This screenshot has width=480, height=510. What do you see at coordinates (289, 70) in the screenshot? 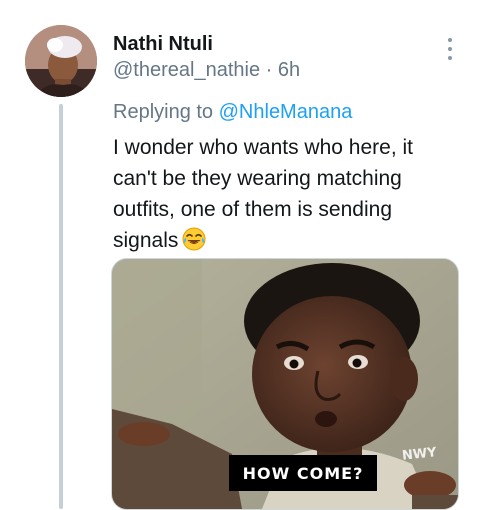
I see `tweet-time: 6h` at bounding box center [289, 70].